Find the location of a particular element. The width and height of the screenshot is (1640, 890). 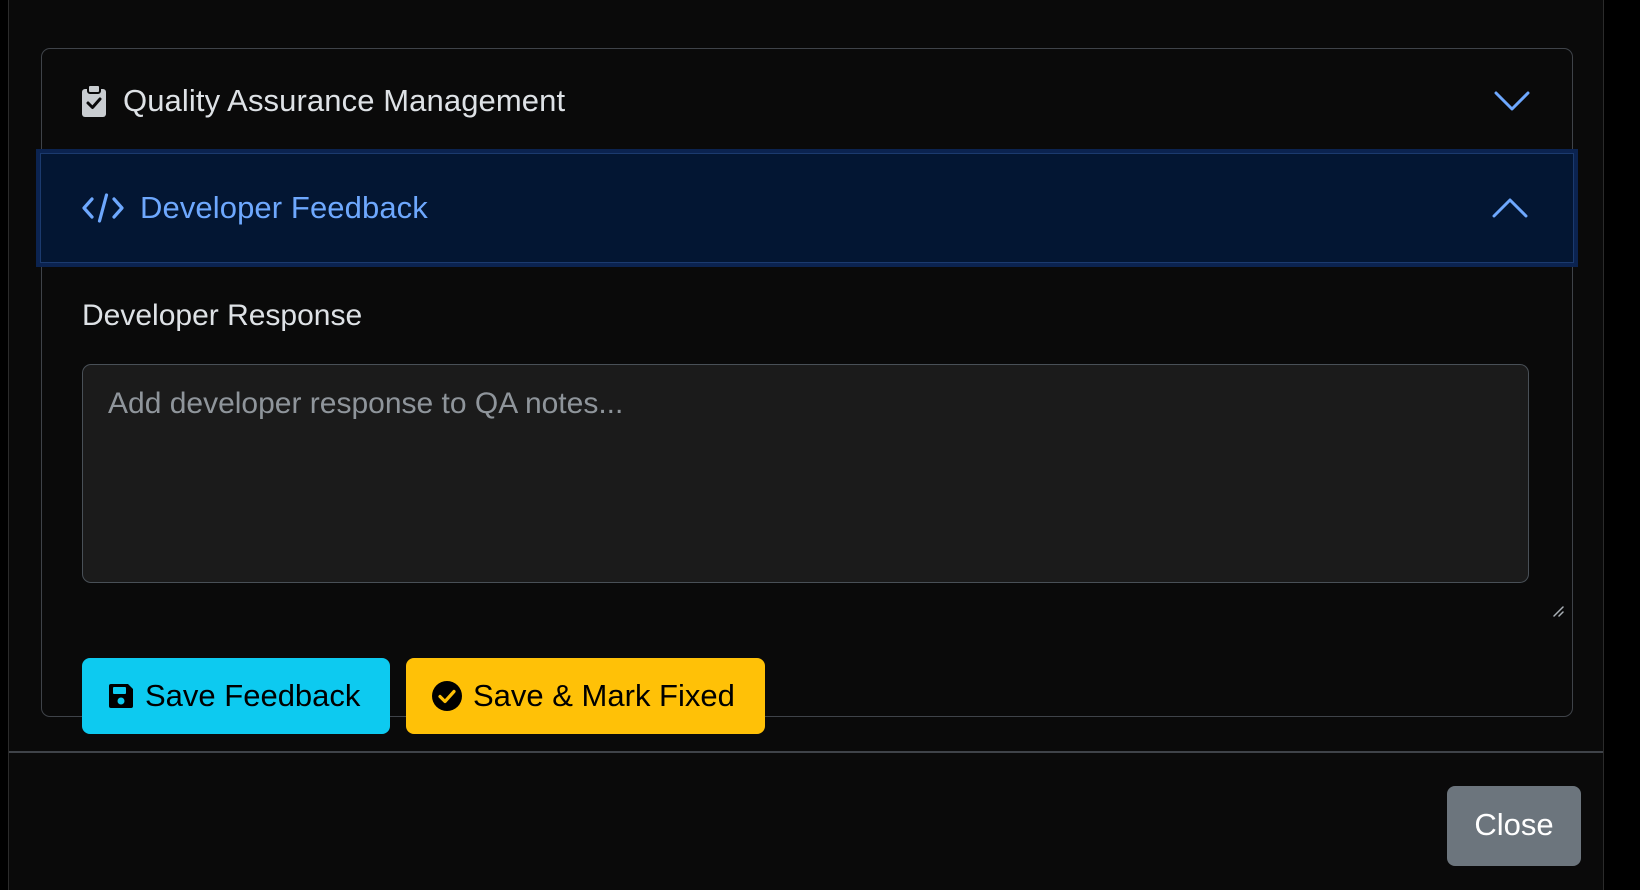

accordion-title-qa: Quality Assurance Management is located at coordinates (344, 100).